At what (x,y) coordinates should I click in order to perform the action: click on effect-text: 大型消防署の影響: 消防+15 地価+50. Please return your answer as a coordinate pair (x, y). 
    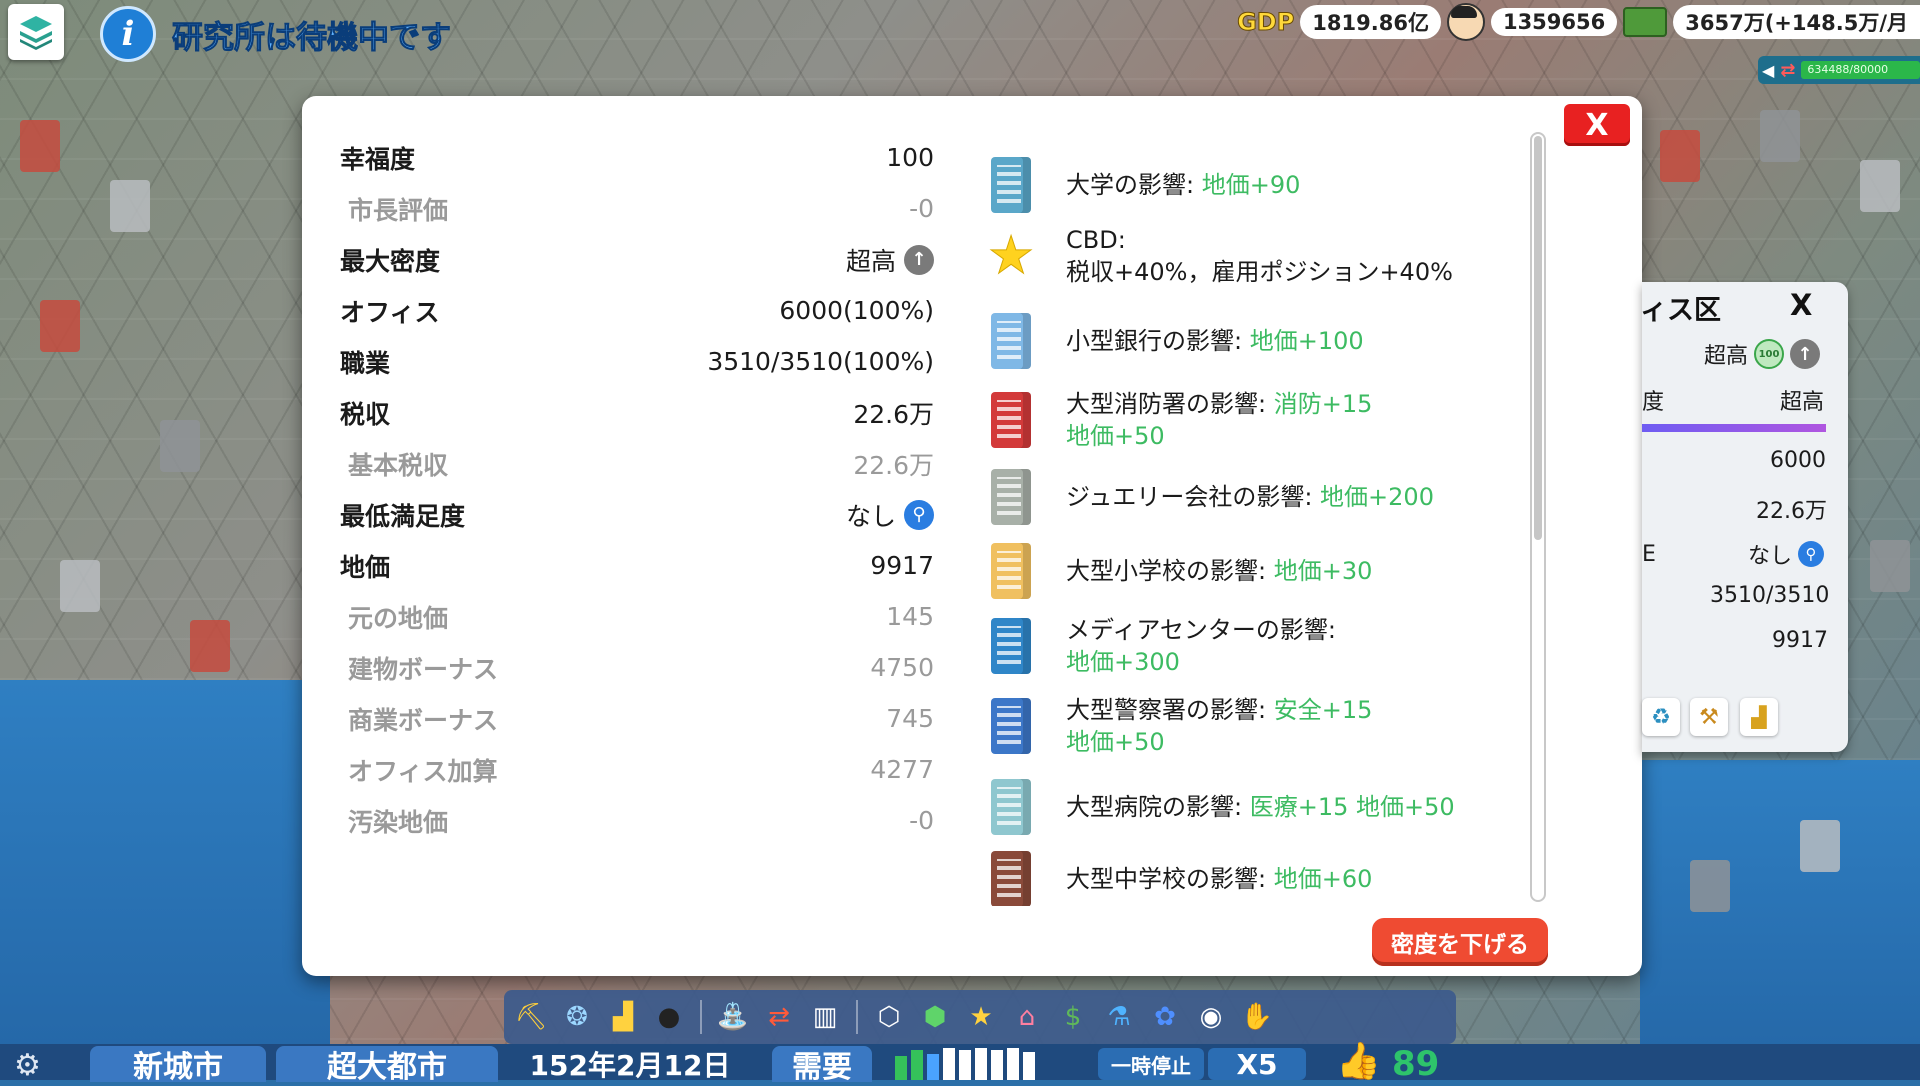
    Looking at the image, I should click on (1219, 420).